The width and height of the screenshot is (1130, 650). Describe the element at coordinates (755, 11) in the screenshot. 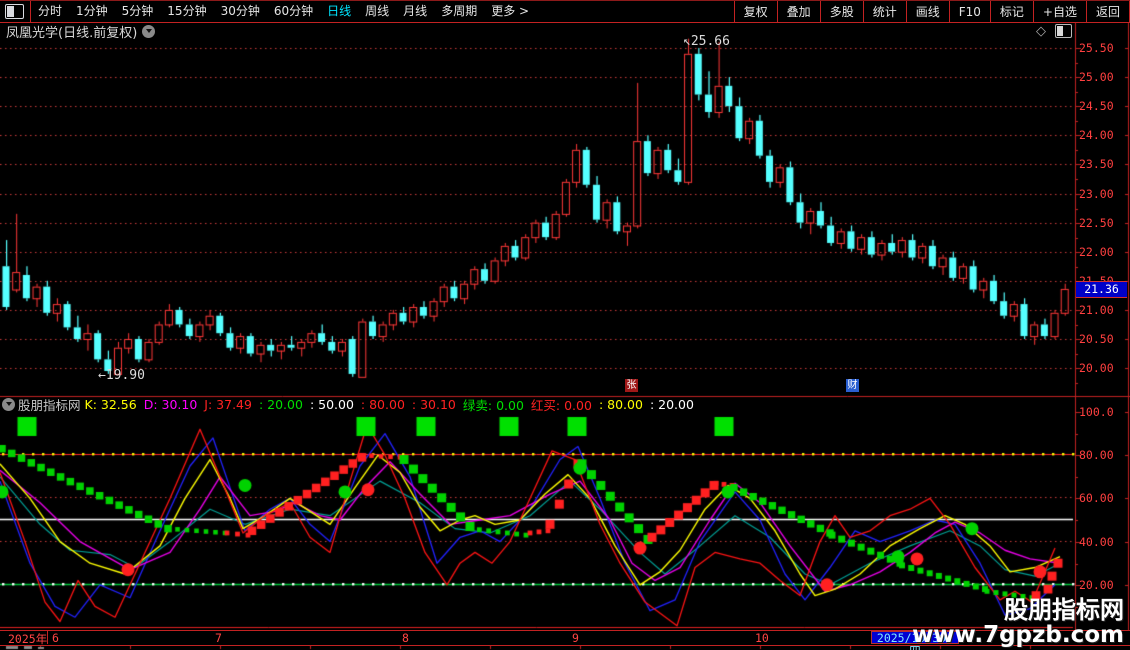

I see `menu-item-tool: 复权` at that location.